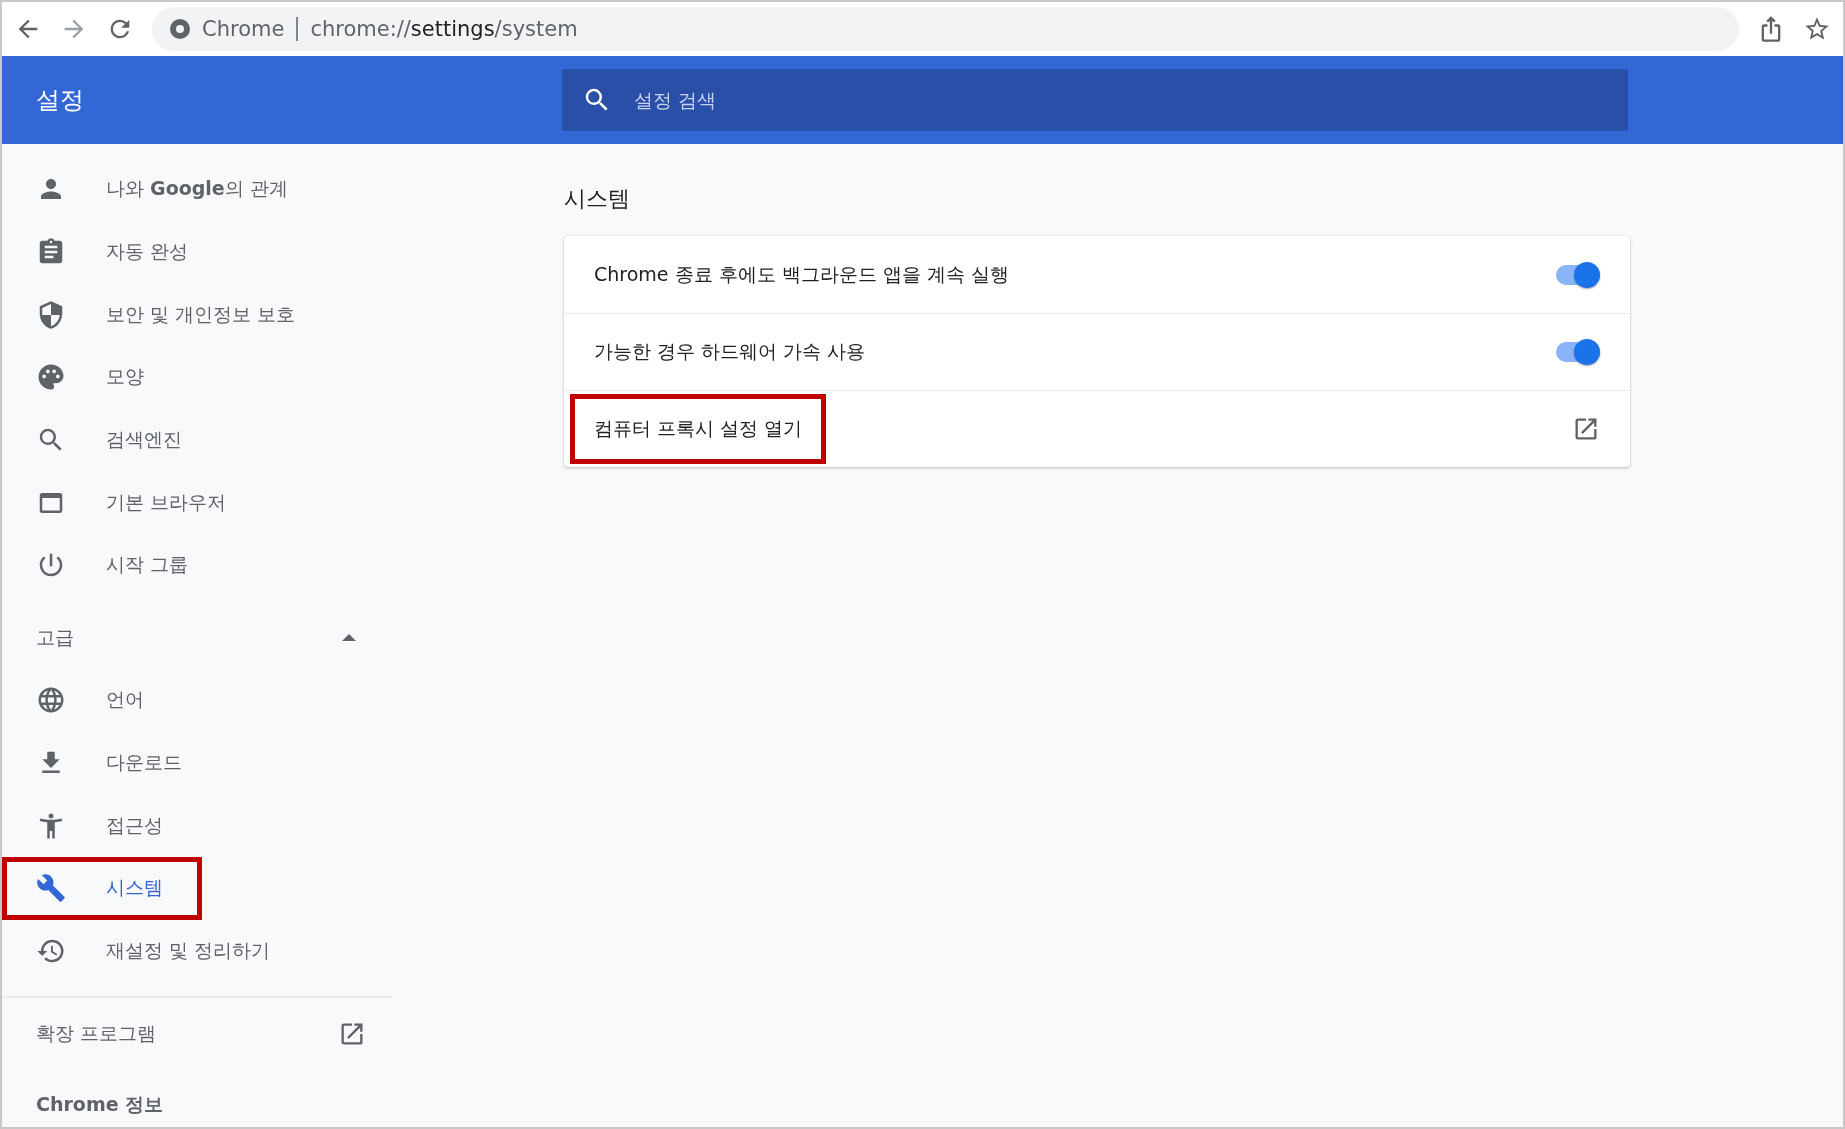 Image resolution: width=1845 pixels, height=1129 pixels. I want to click on search-input: 설정 검색, so click(1120, 100).